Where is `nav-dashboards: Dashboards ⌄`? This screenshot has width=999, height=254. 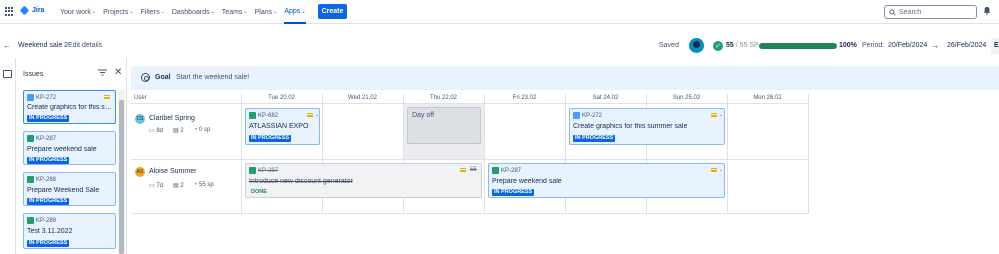 nav-dashboards: Dashboards ⌄ is located at coordinates (193, 12).